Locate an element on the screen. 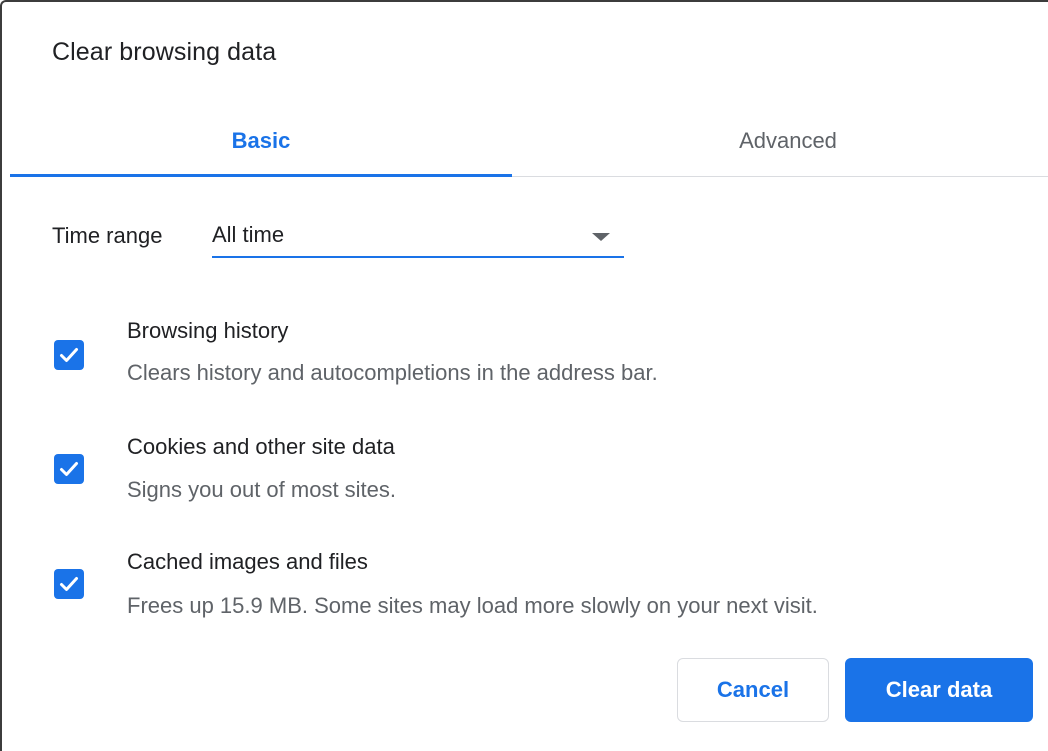 The height and width of the screenshot is (751, 1048). cancel-button: Cancel is located at coordinates (753, 690).